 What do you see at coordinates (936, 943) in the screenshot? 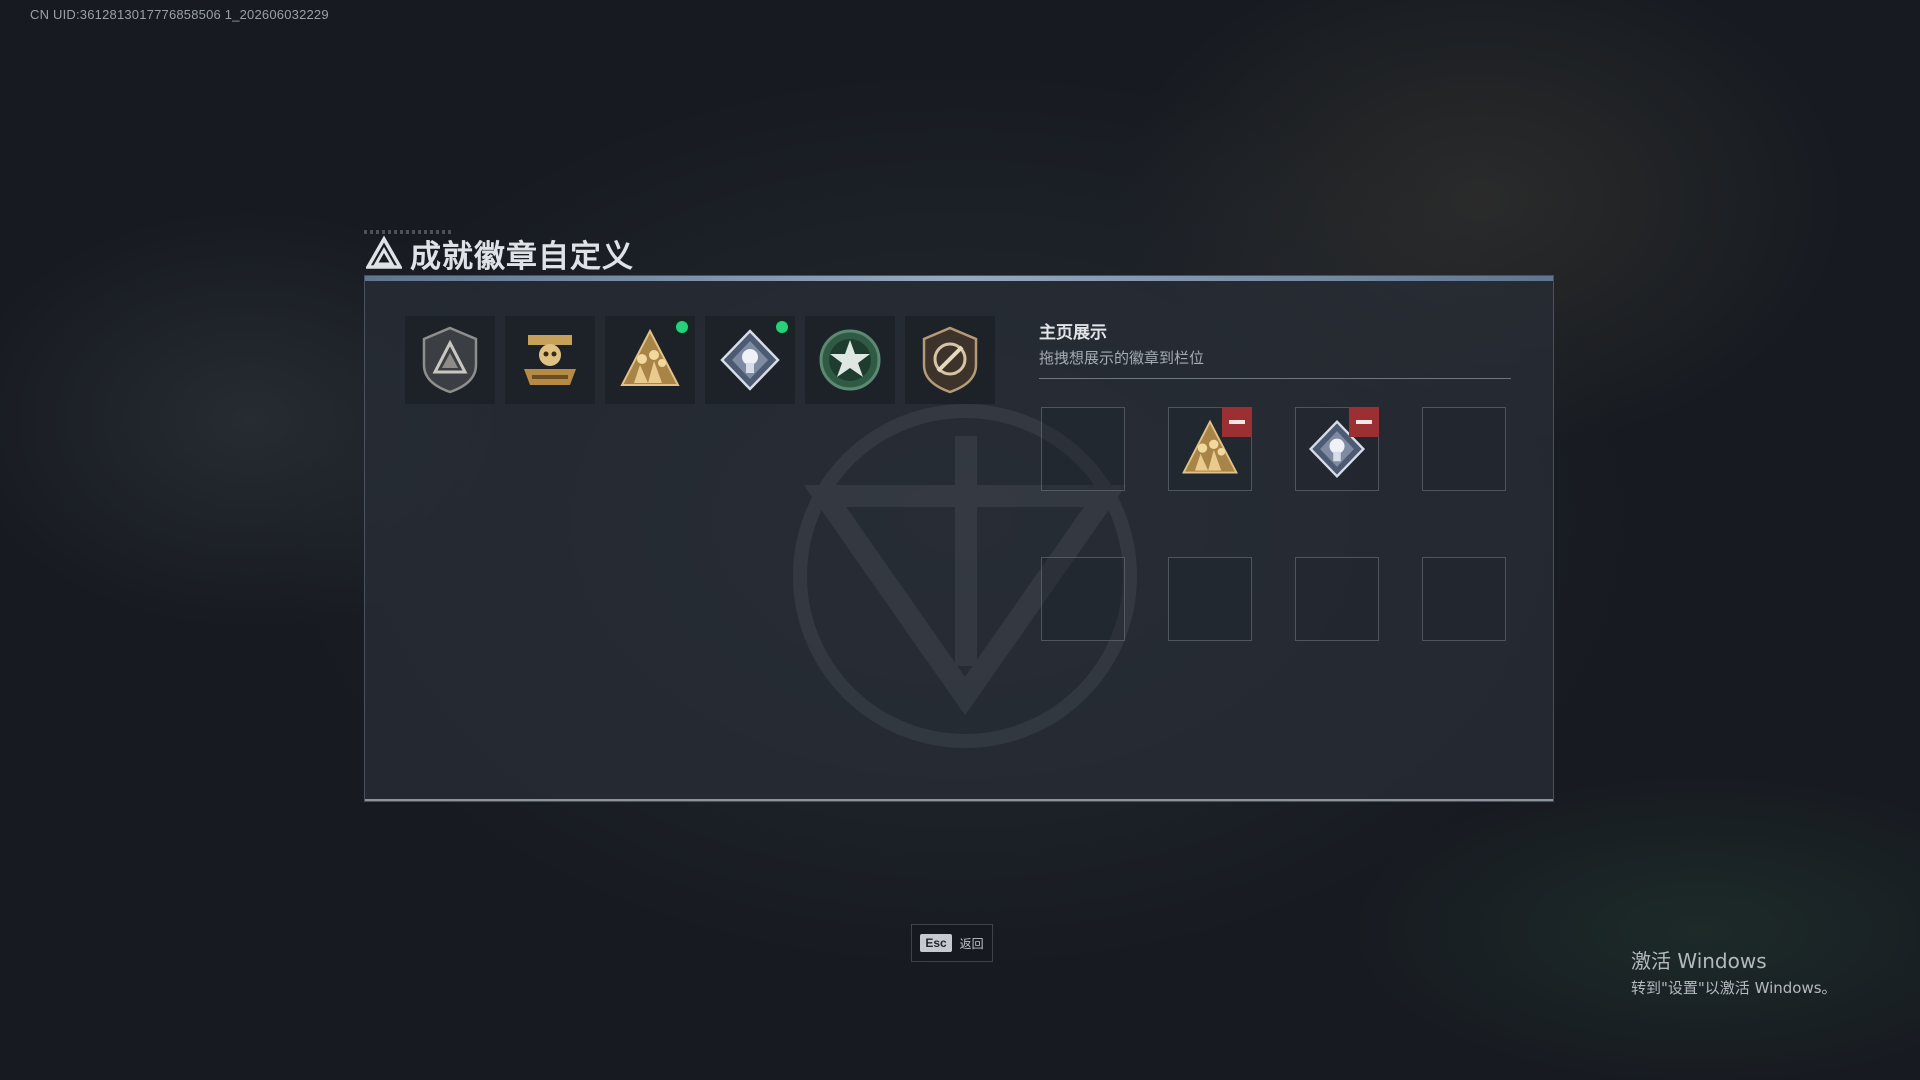
I see `esc-key-icon: Esc` at bounding box center [936, 943].